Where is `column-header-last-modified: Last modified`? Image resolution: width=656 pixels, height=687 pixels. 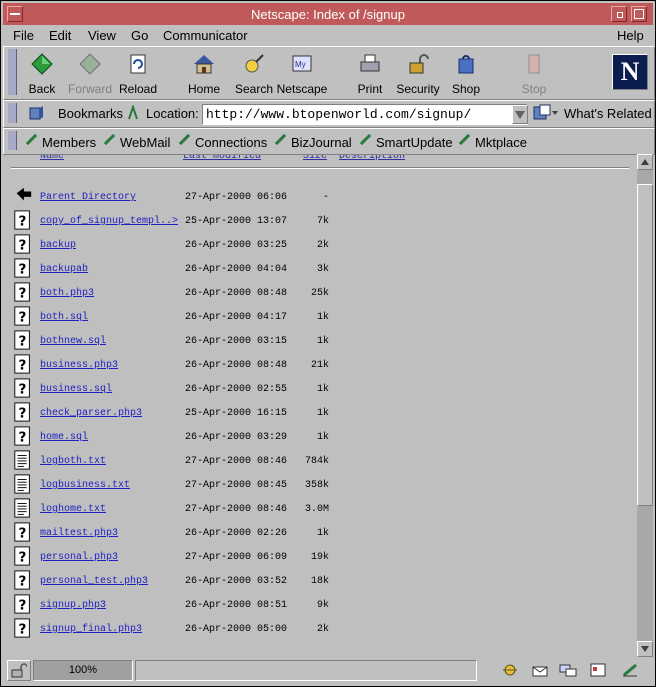 column-header-last-modified: Last modified is located at coordinates (222, 158).